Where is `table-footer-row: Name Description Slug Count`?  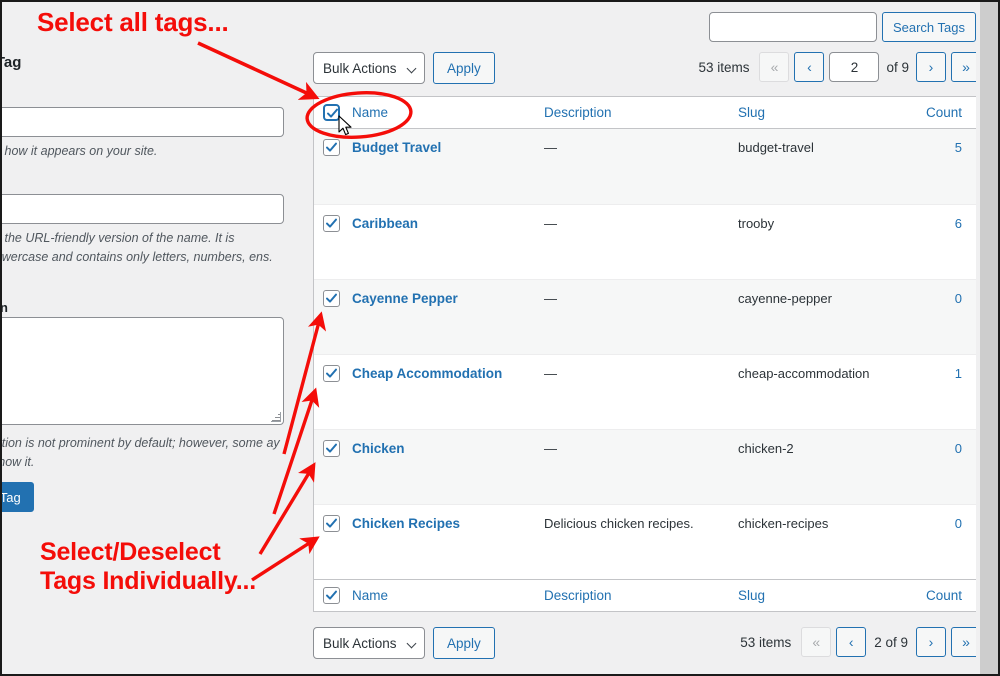
table-footer-row: Name Description Slug Count is located at coordinates (647, 595).